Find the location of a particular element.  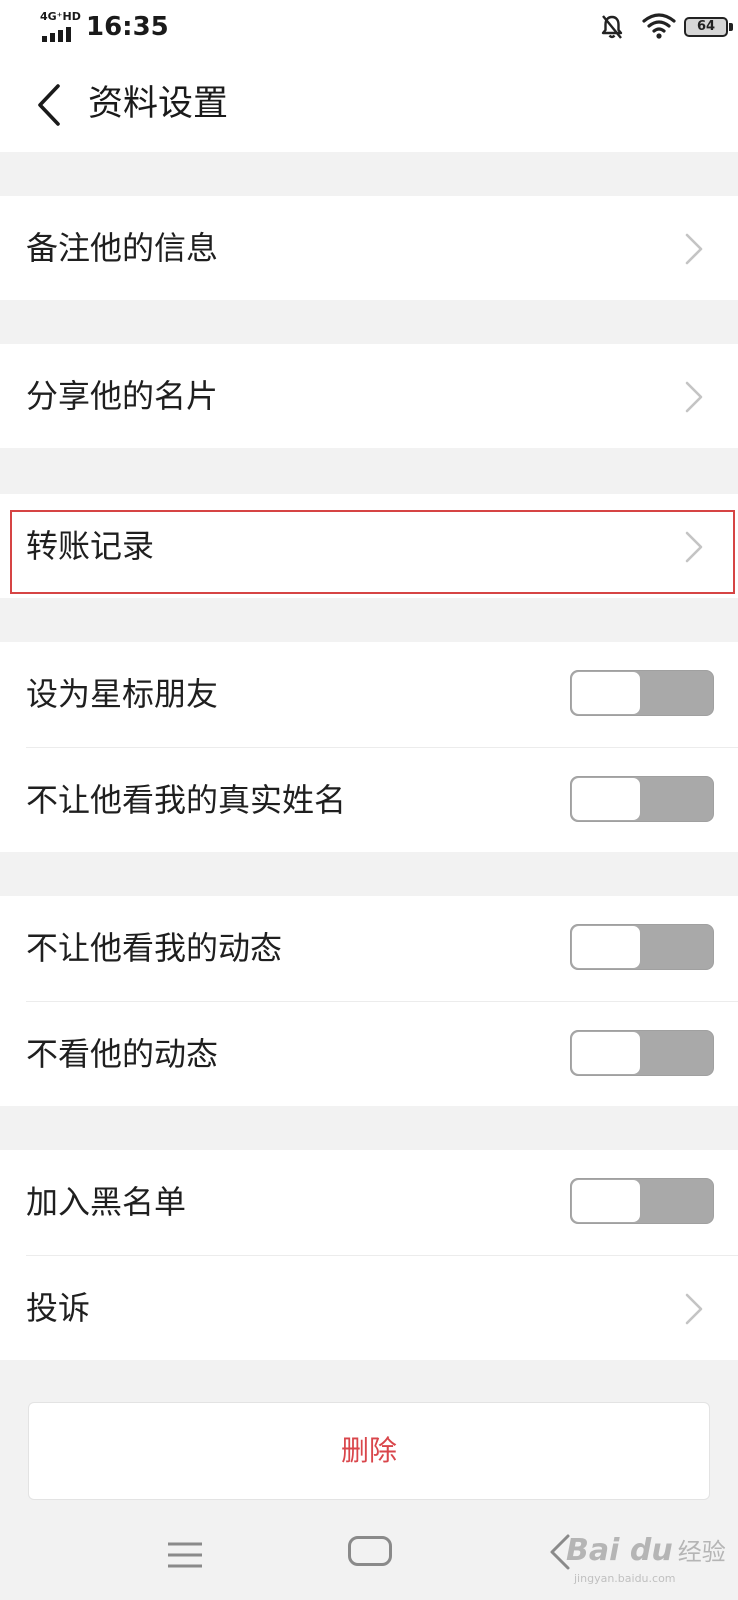

mute-bell-icon is located at coordinates (612, 27).